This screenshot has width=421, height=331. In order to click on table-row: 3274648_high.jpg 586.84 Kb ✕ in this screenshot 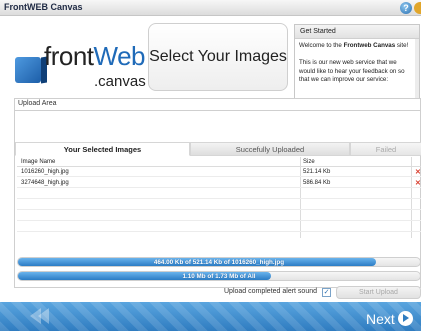, I will do `click(219, 183)`.